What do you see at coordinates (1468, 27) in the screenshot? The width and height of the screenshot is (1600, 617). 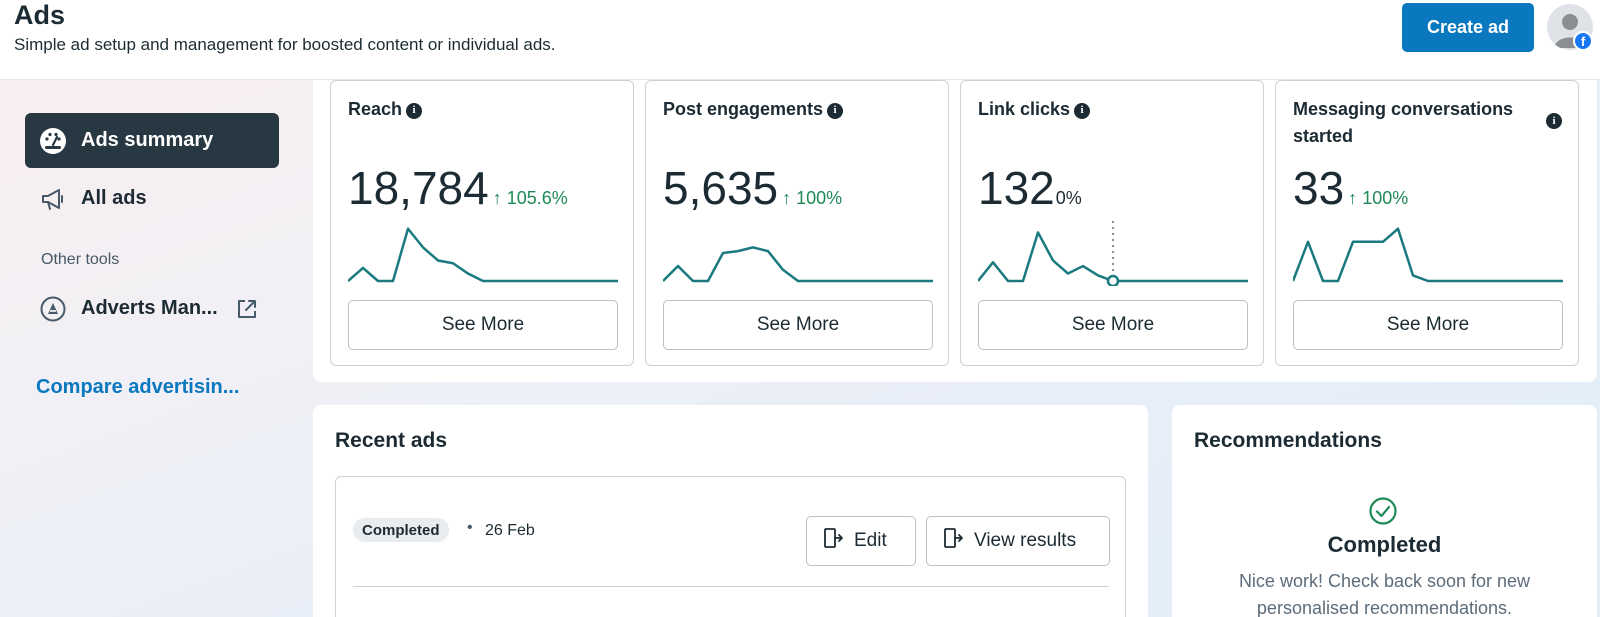 I see `create-ad-button: Create ad` at bounding box center [1468, 27].